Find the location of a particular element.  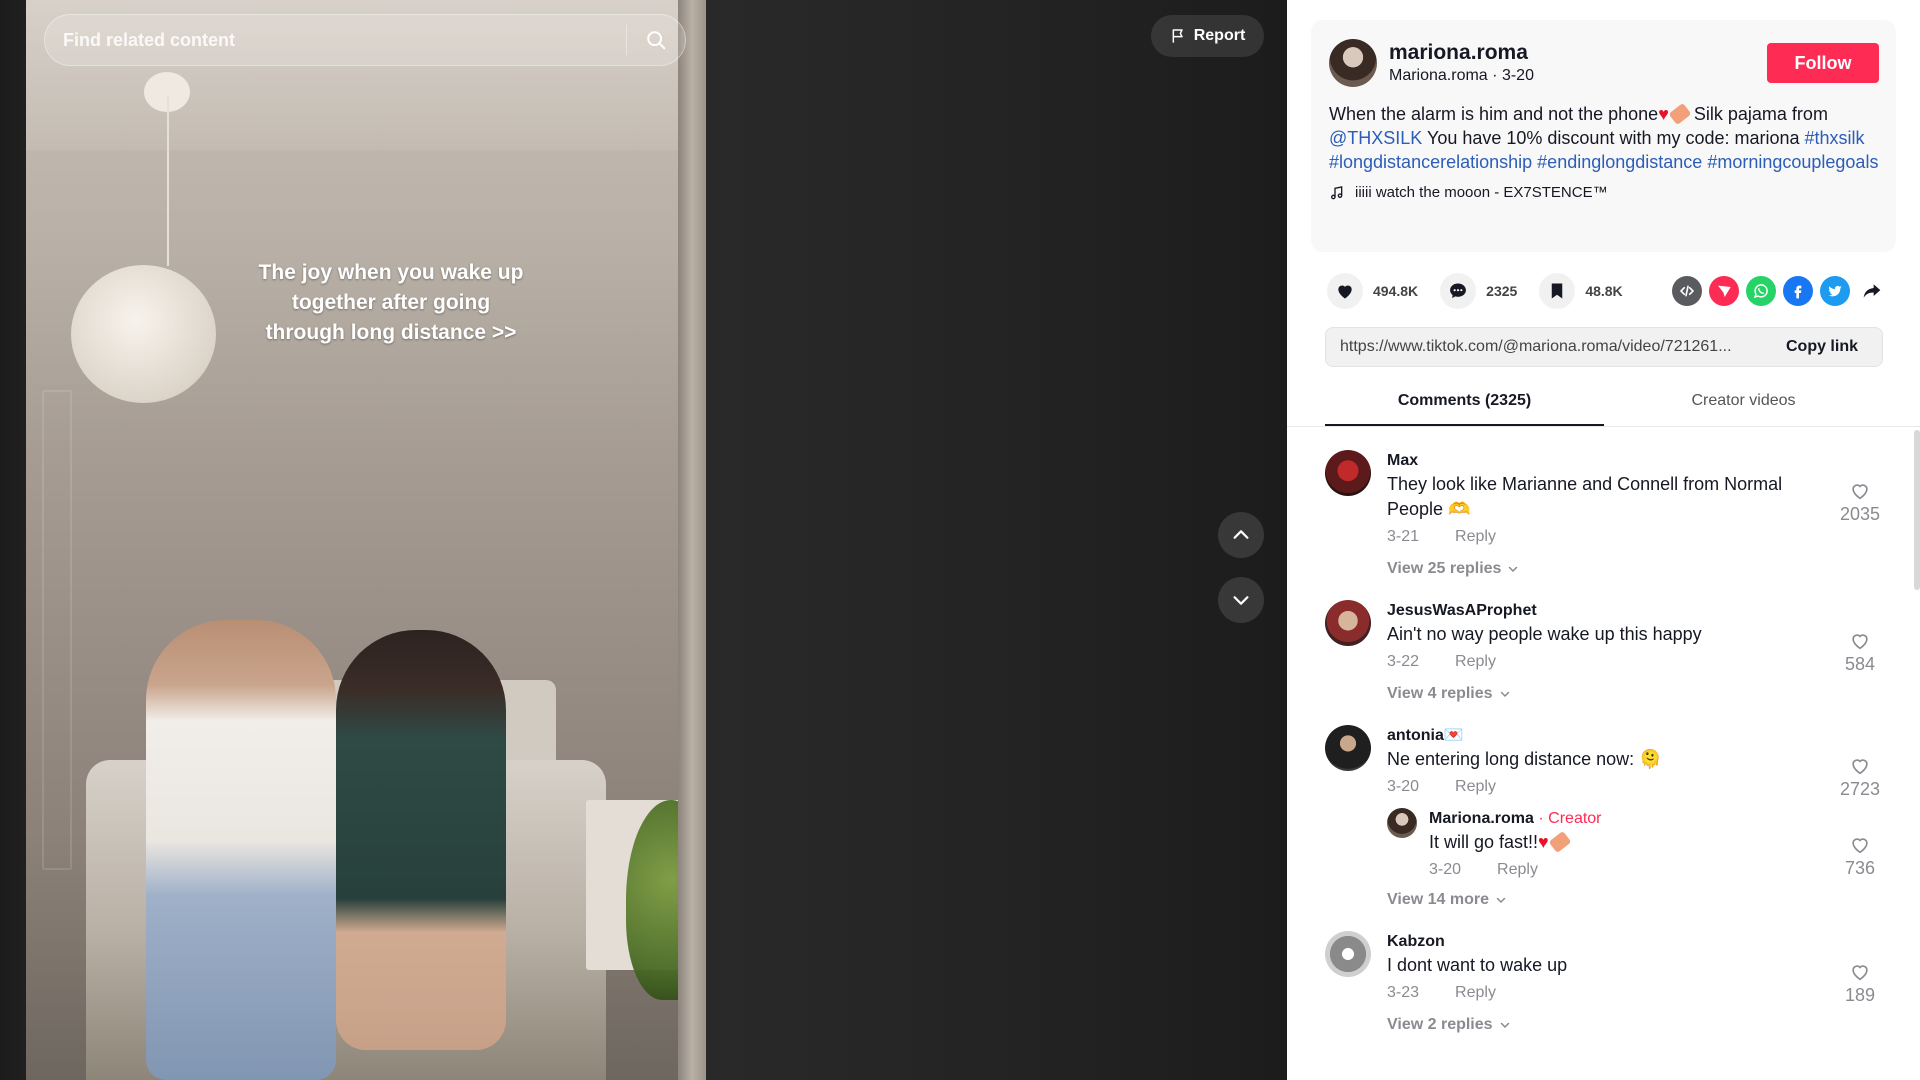

whatsapp-icon is located at coordinates (1761, 291).